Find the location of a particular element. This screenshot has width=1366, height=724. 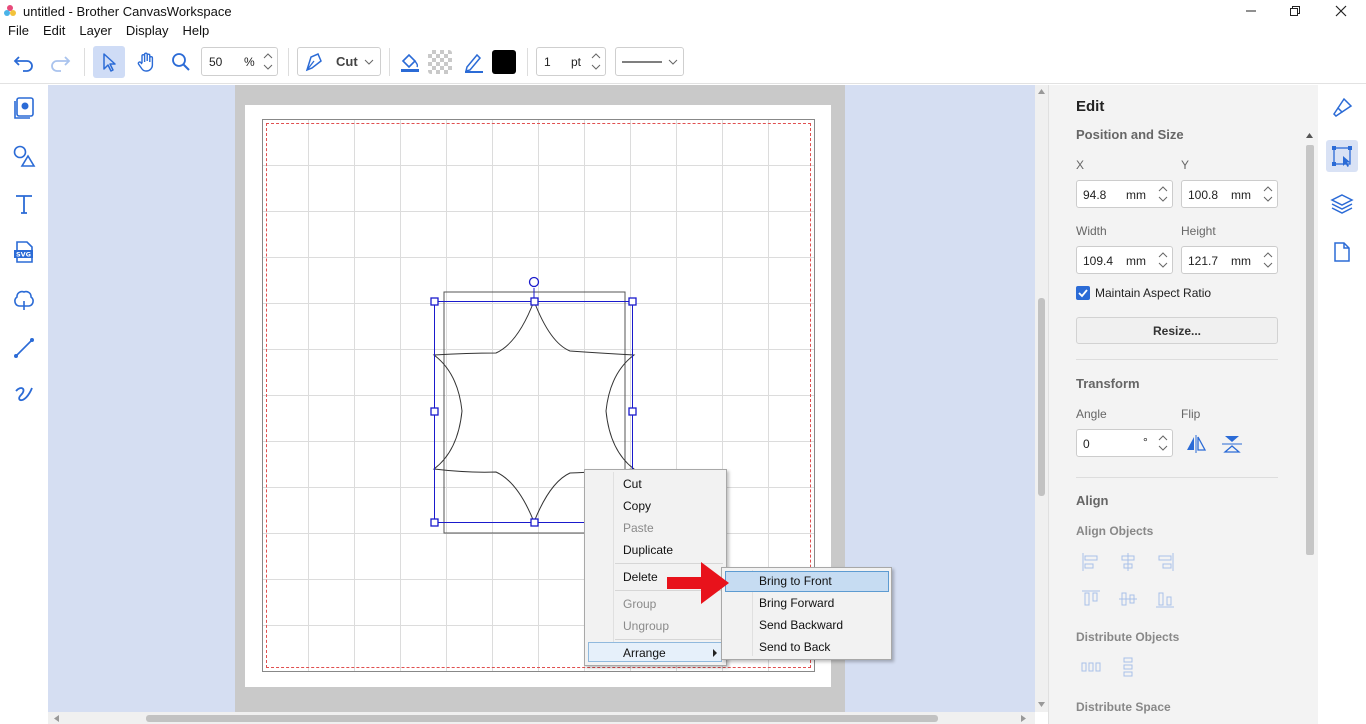

close-button is located at coordinates (1341, 11).